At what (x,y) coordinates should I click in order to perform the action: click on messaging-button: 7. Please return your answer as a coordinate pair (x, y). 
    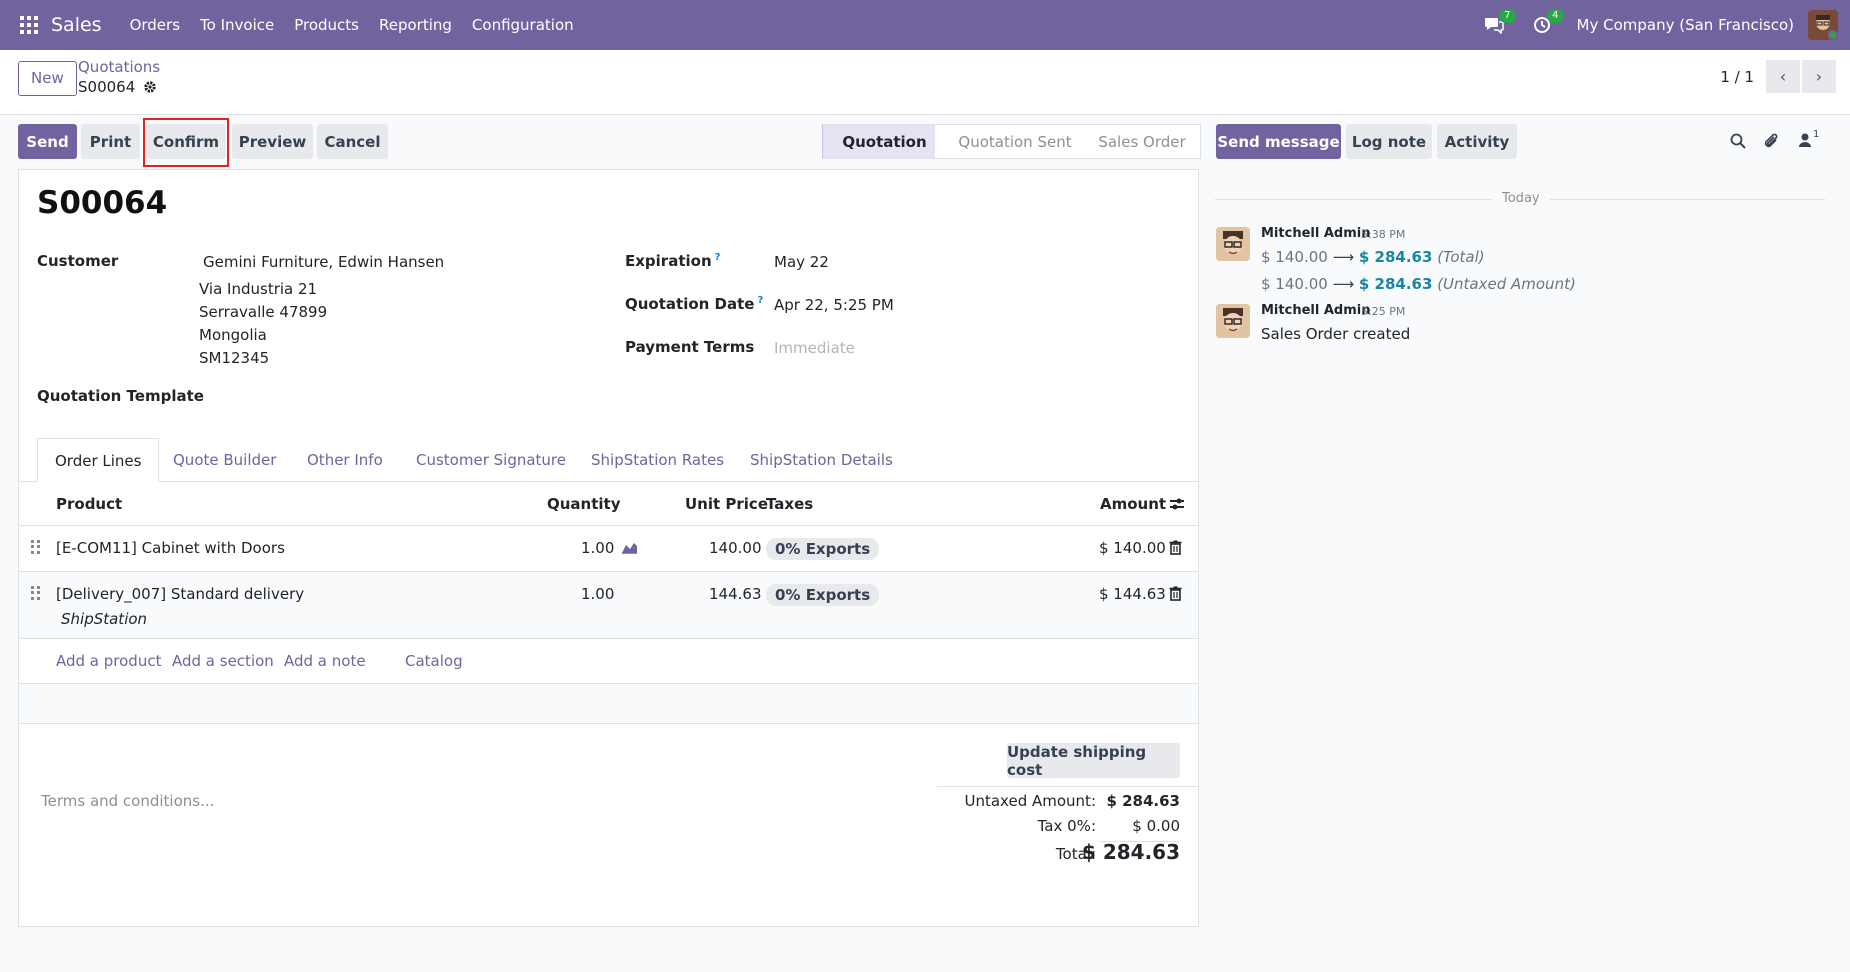
    Looking at the image, I should click on (1498, 23).